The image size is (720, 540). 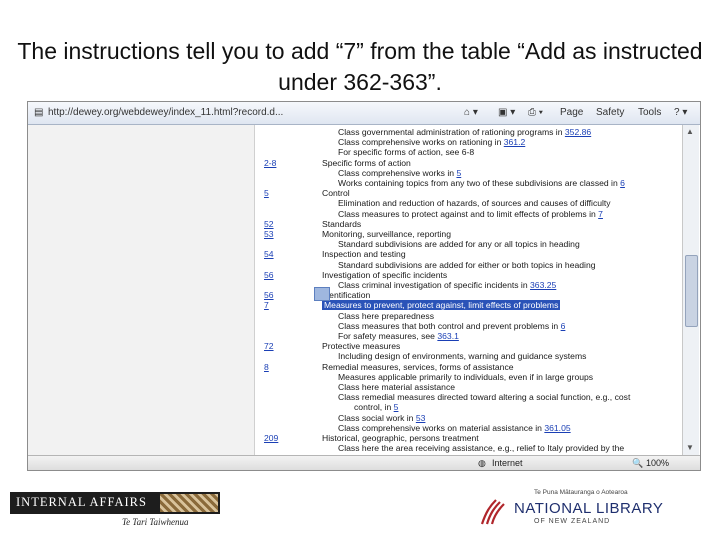 I want to click on page-menu: Page, so click(x=571, y=112).